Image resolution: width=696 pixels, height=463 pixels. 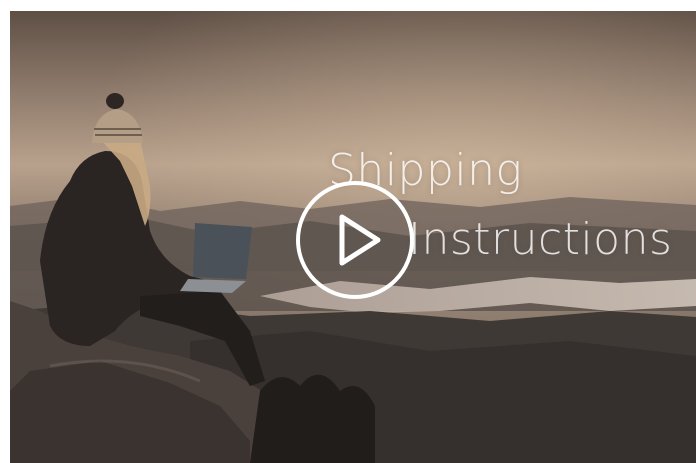 What do you see at coordinates (360, 240) in the screenshot?
I see `play-icon` at bounding box center [360, 240].